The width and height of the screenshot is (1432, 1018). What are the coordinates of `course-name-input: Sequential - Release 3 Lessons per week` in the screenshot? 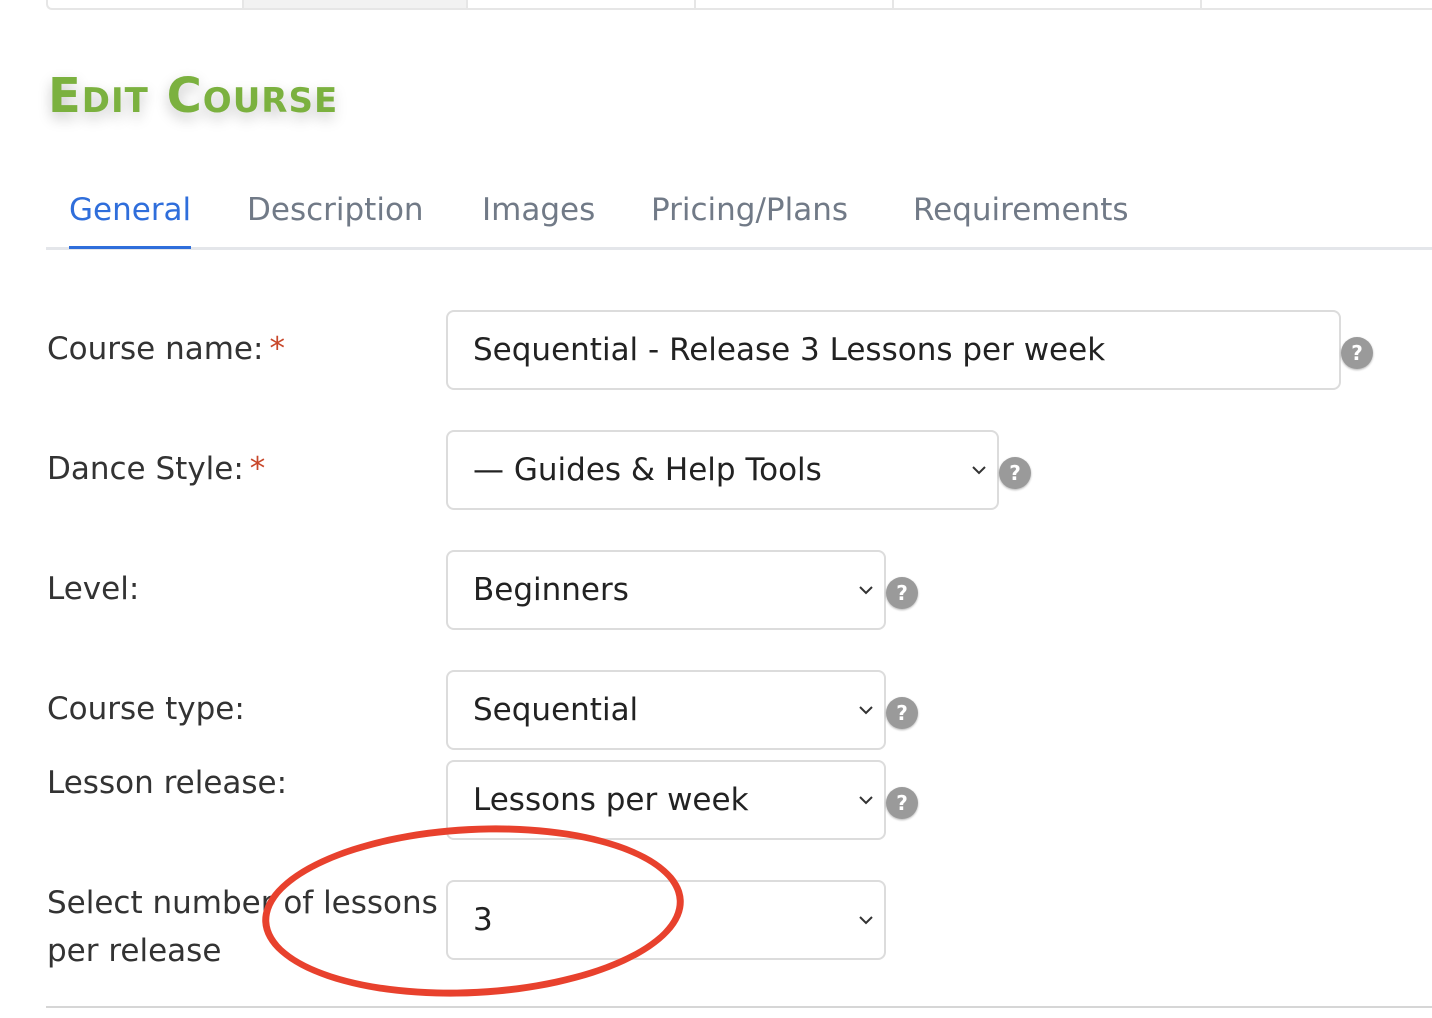 It's located at (893, 350).